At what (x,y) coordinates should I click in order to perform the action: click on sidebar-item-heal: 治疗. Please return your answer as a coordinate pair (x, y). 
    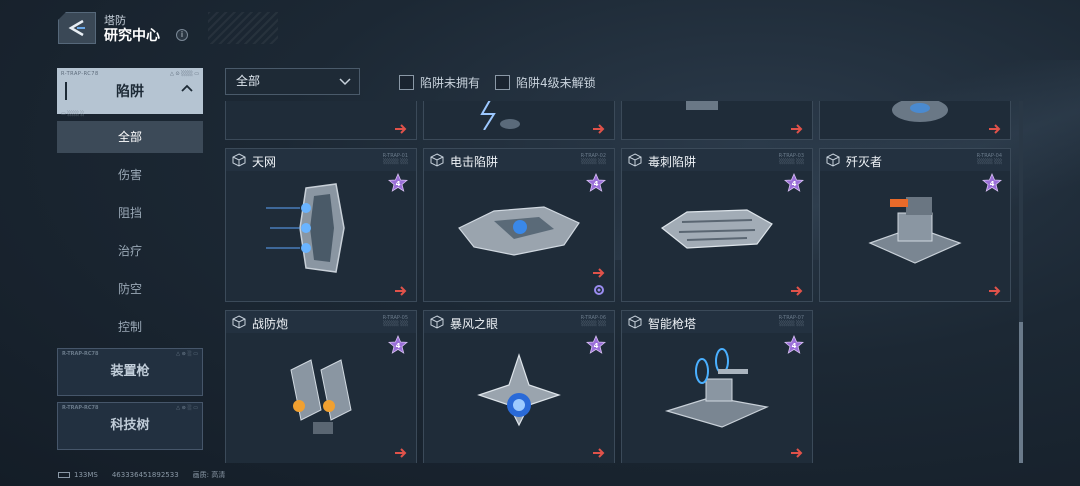
    Looking at the image, I should click on (130, 251).